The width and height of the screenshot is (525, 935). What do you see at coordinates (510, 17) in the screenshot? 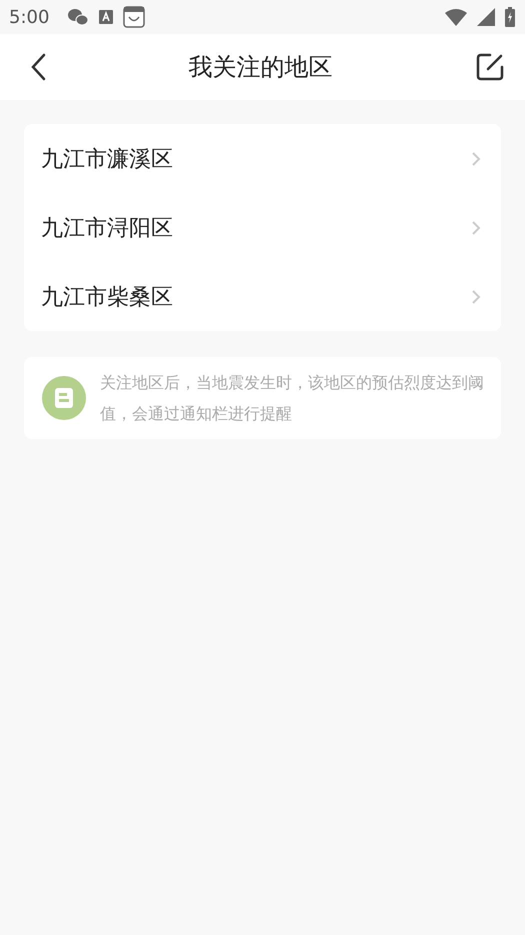
I see `battery-icon` at bounding box center [510, 17].